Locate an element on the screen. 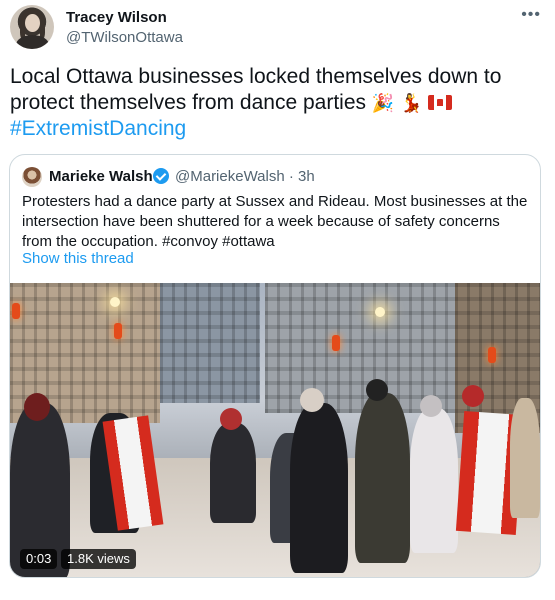  quoted-author-handle: @MariekeWalsh · 3h is located at coordinates (245, 176).